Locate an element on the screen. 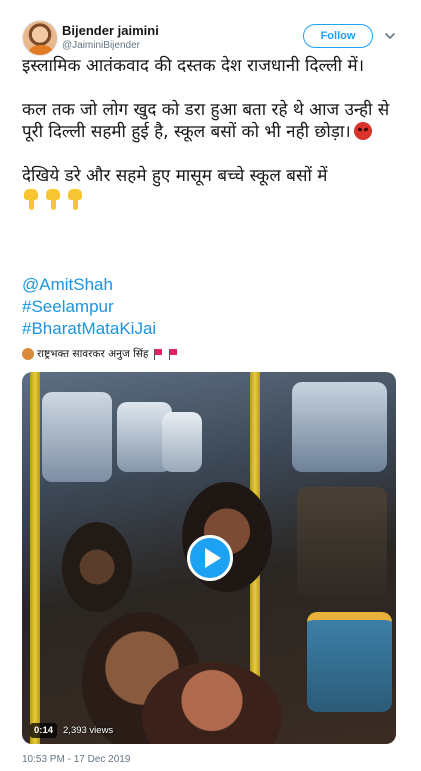 The image size is (421, 771). hashtag-link: #Seelampur is located at coordinates (89, 307).